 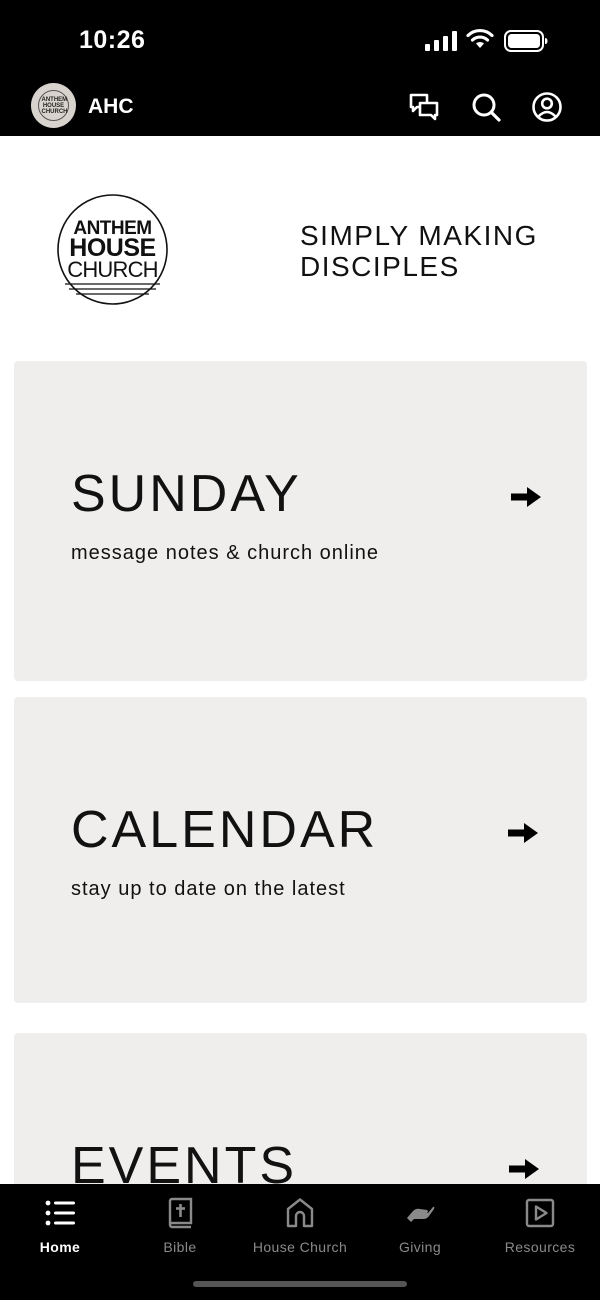 I want to click on tab-bar: Home Bible House Church Giving Resources, so click(x=300, y=1242).